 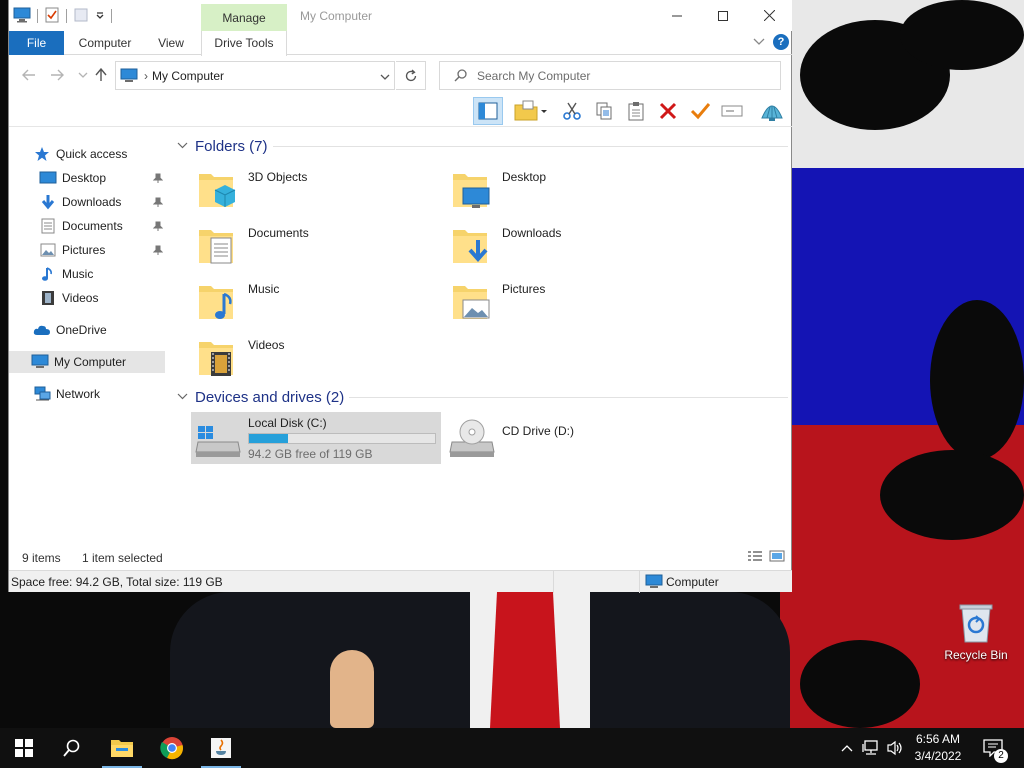 What do you see at coordinates (105, 43) in the screenshot?
I see `tab-computer: Computer` at bounding box center [105, 43].